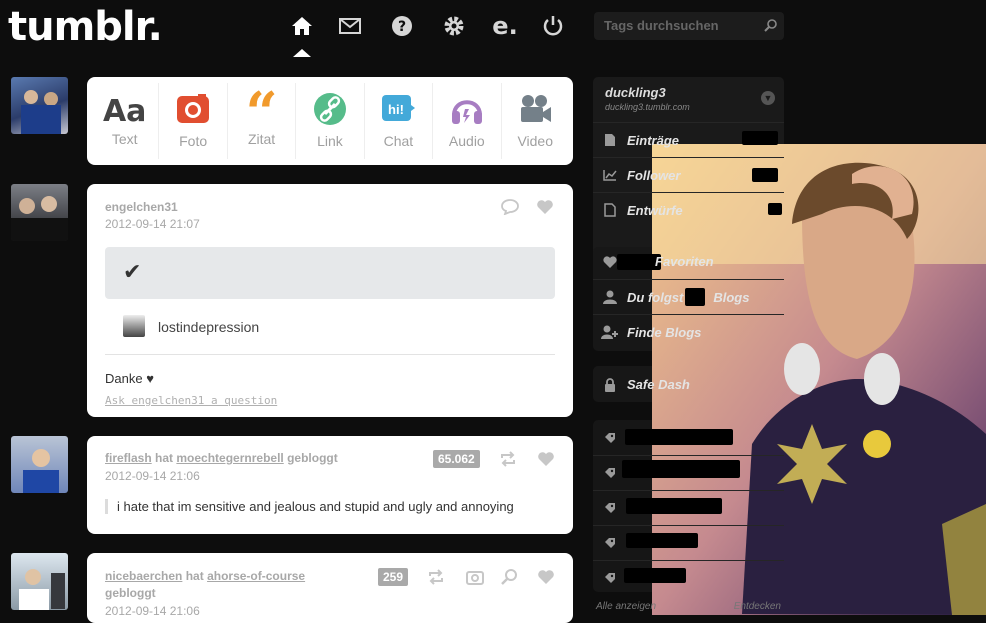 This screenshot has width=986, height=623. I want to click on tag-search-input: Tags durchsuchen, so click(689, 26).